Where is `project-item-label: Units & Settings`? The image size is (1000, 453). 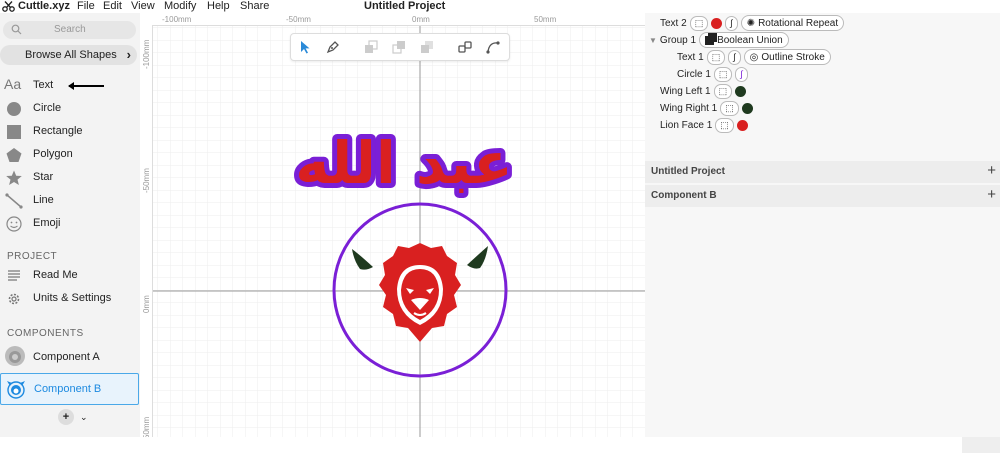 project-item-label: Units & Settings is located at coordinates (72, 298).